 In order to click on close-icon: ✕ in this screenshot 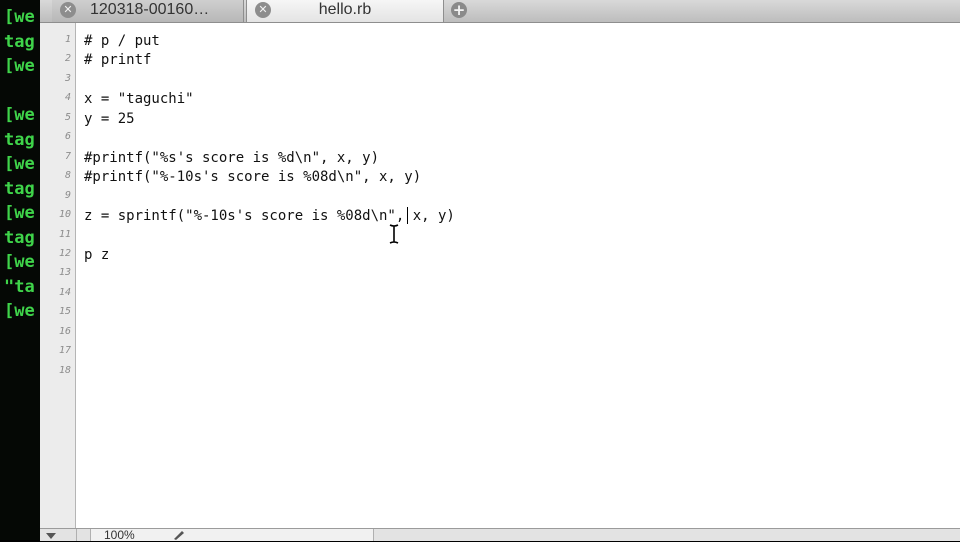, I will do `click(68, 10)`.